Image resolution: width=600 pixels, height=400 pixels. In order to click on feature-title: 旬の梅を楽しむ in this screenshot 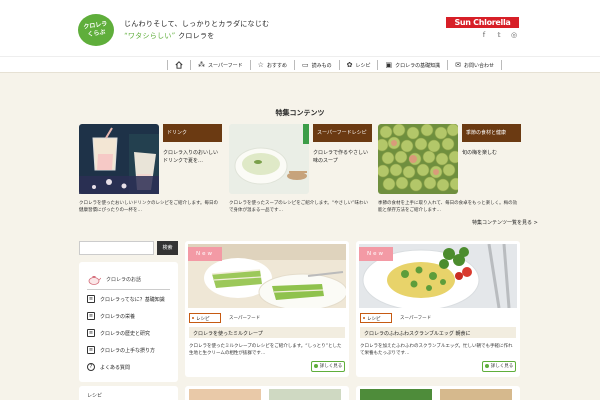, I will do `click(491, 153)`.